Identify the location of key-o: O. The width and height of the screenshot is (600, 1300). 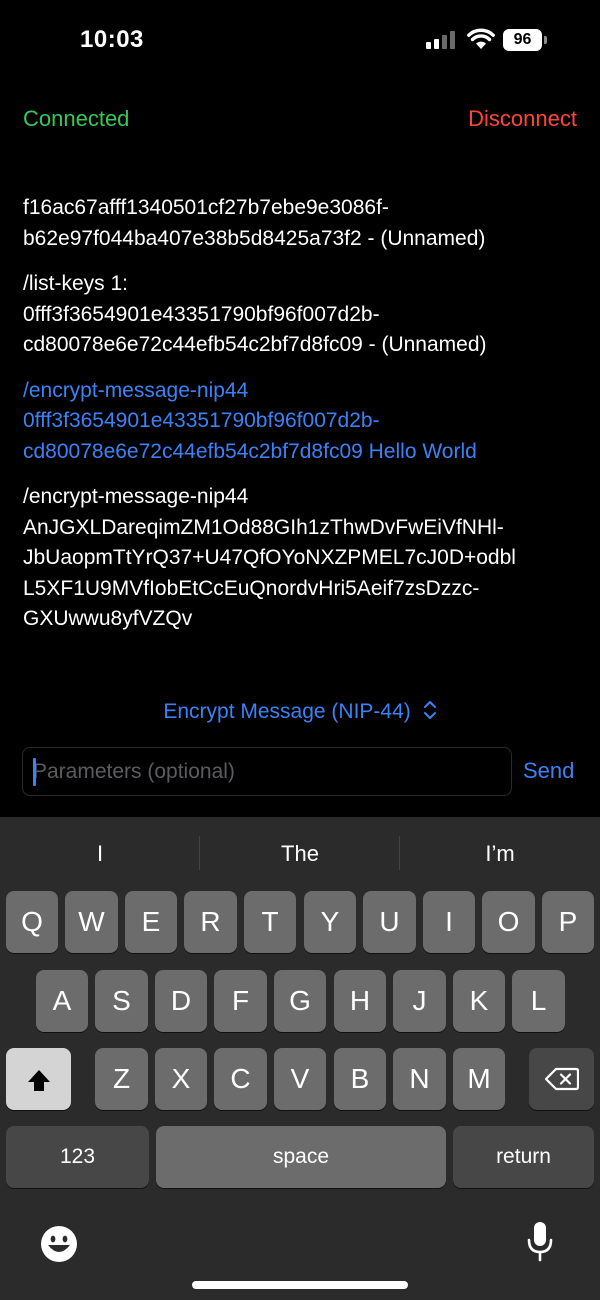
(508, 922).